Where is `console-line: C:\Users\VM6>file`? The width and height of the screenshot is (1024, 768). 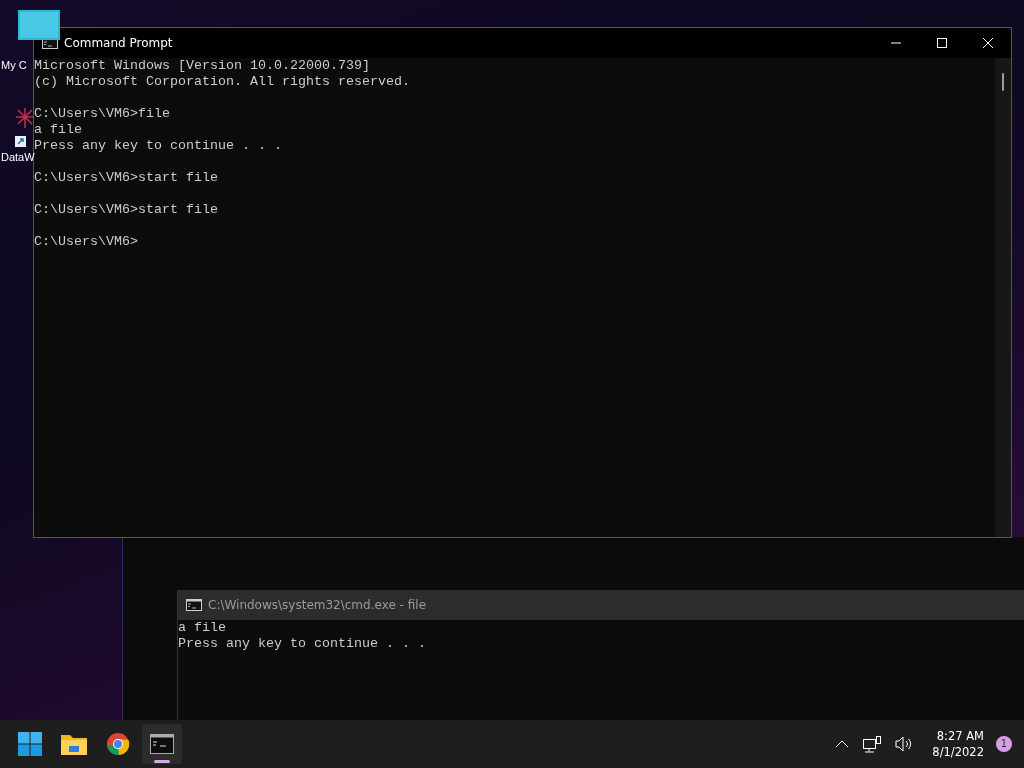
console-line: C:\Users\VM6>file is located at coordinates (102, 114).